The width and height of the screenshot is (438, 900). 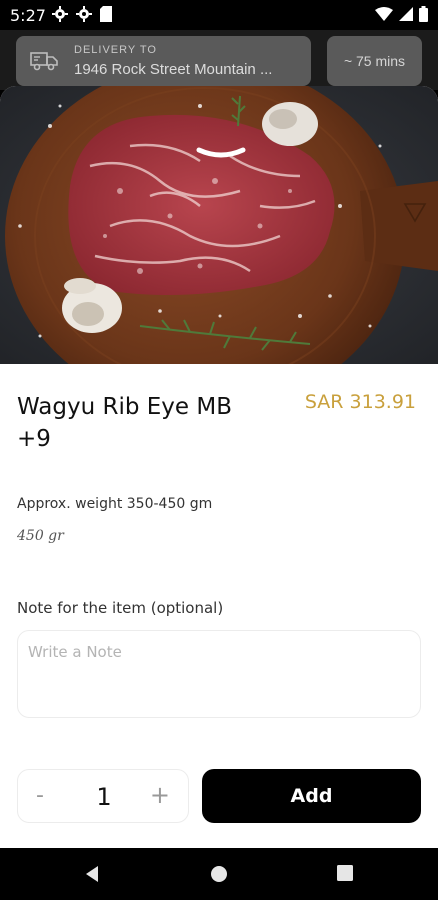 What do you see at coordinates (115, 504) in the screenshot?
I see `approx-weight: Approx. weight 350-450 gm` at bounding box center [115, 504].